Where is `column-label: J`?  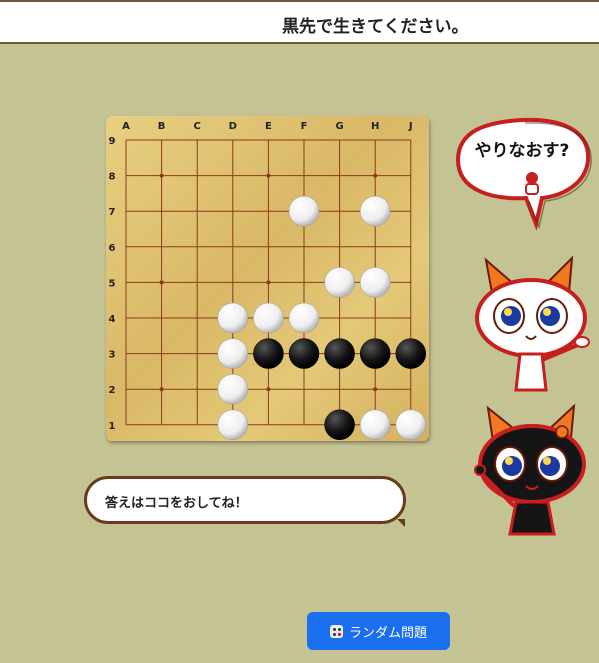
column-label: J is located at coordinates (410, 126).